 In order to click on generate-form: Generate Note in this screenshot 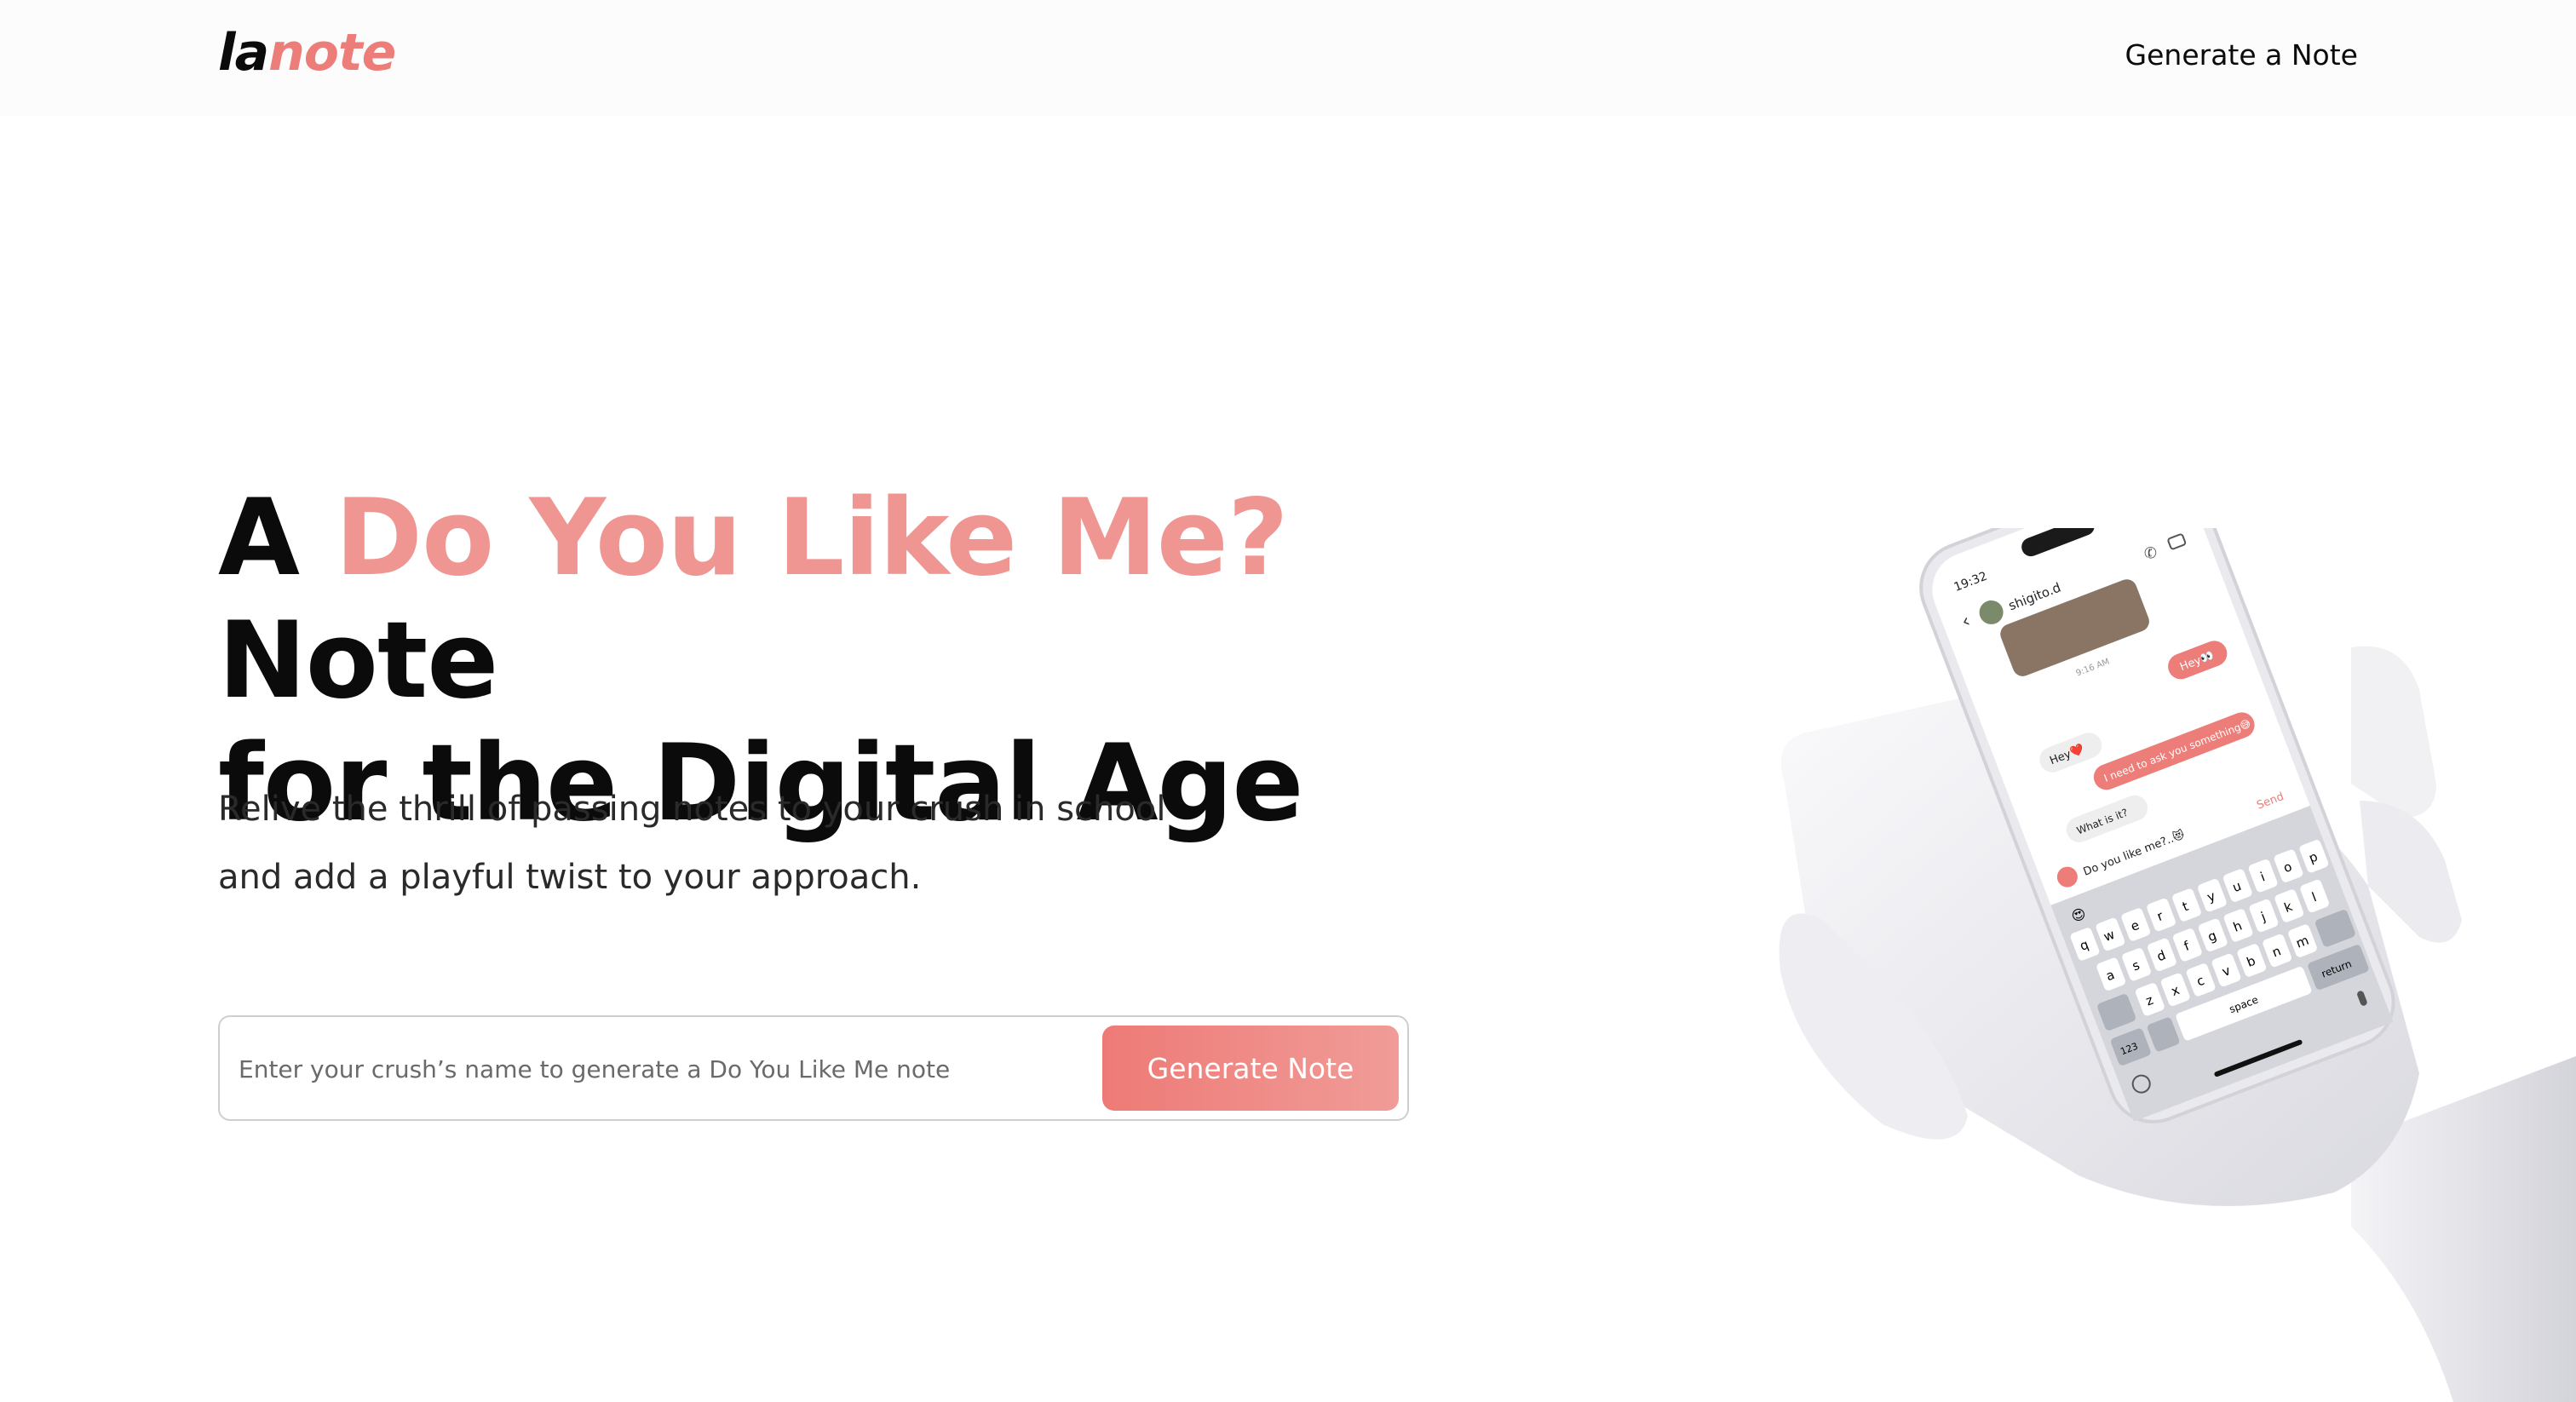, I will do `click(813, 1068)`.